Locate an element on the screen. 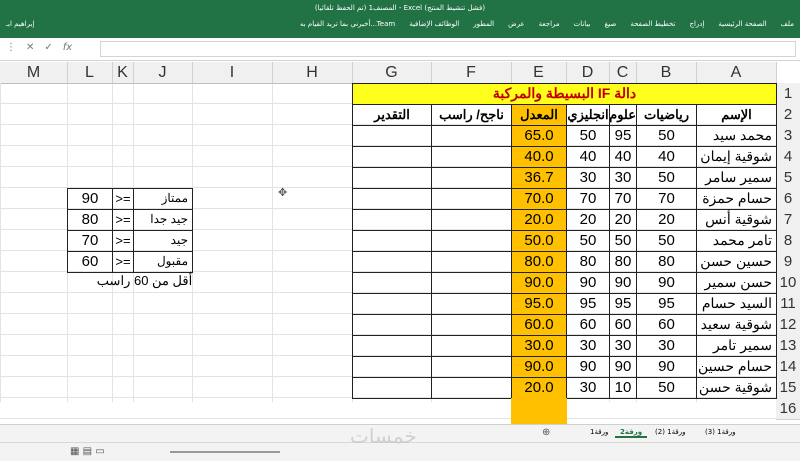  column-header: E is located at coordinates (539, 73).